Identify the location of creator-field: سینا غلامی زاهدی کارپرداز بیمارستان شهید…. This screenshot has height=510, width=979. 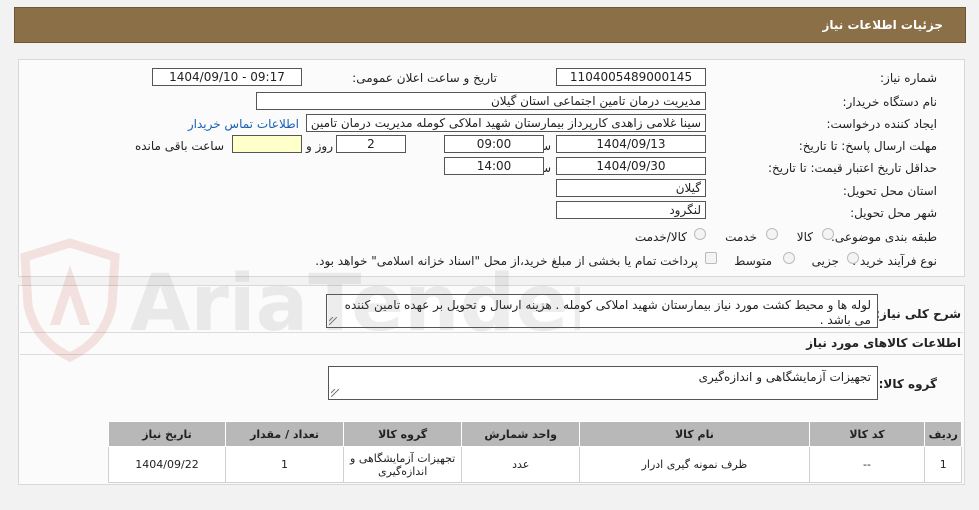
(506, 123).